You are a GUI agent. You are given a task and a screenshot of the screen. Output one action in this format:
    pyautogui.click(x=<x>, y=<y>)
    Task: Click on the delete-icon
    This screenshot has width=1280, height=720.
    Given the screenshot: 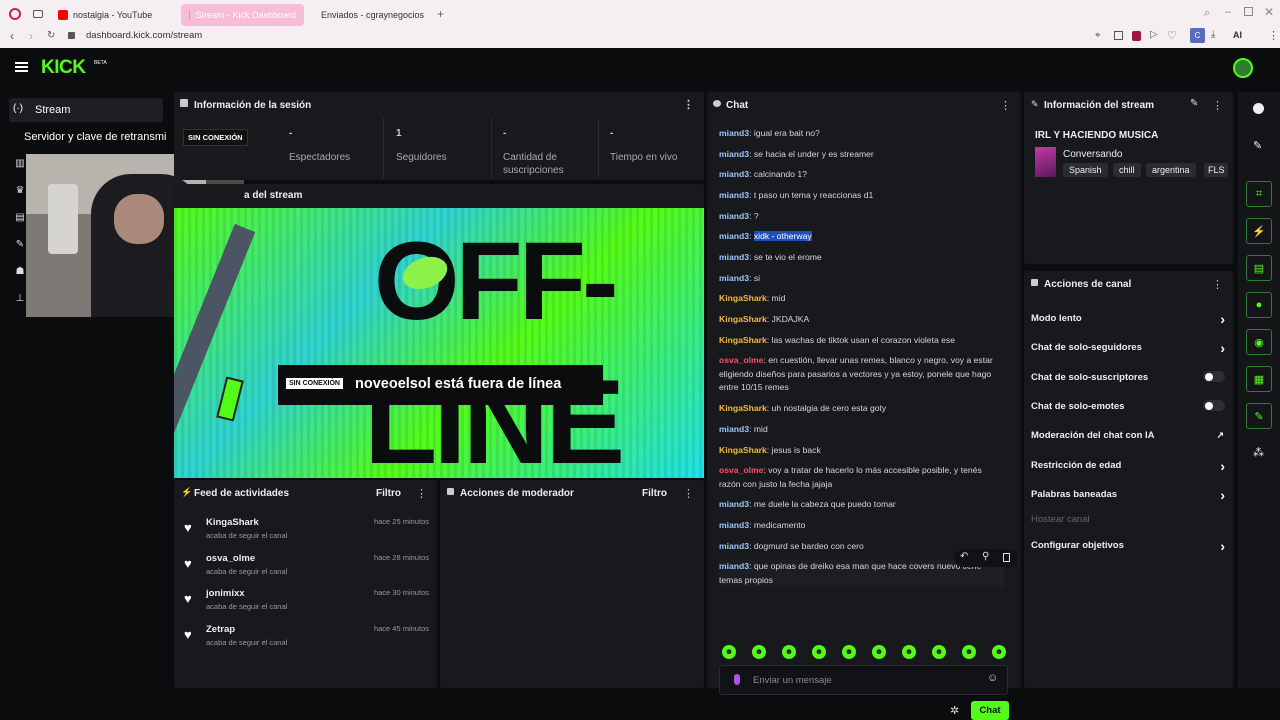 What is the action you would take?
    pyautogui.click(x=1006, y=557)
    